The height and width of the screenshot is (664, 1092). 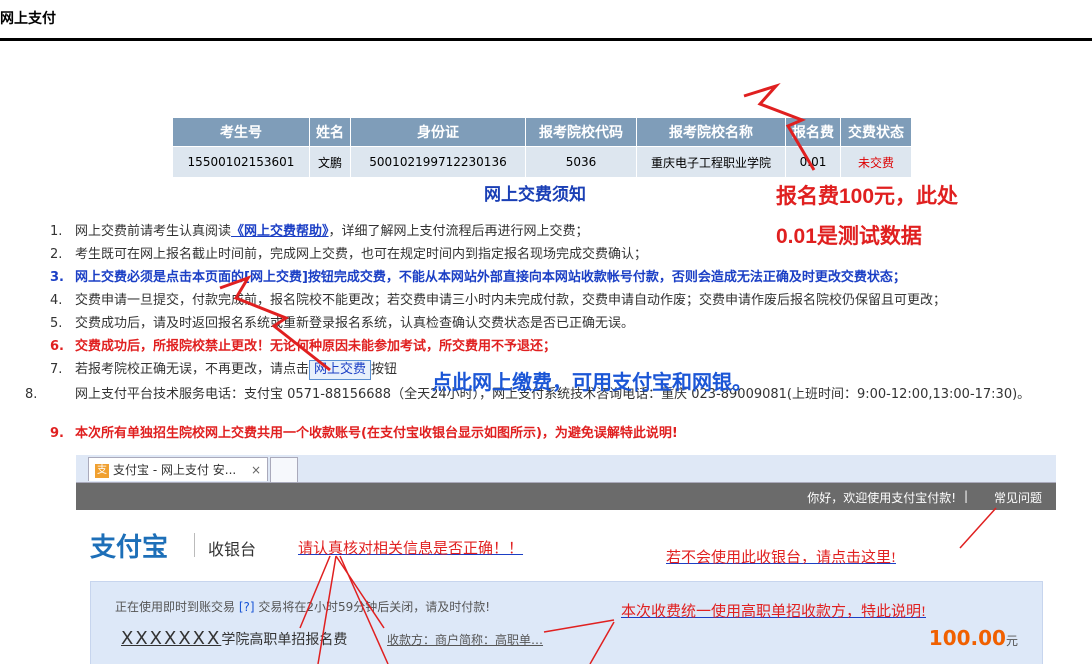 I want to click on alipay-topbar: 你好，欢迎使用支付宝付款! | 常见问题, so click(x=566, y=496).